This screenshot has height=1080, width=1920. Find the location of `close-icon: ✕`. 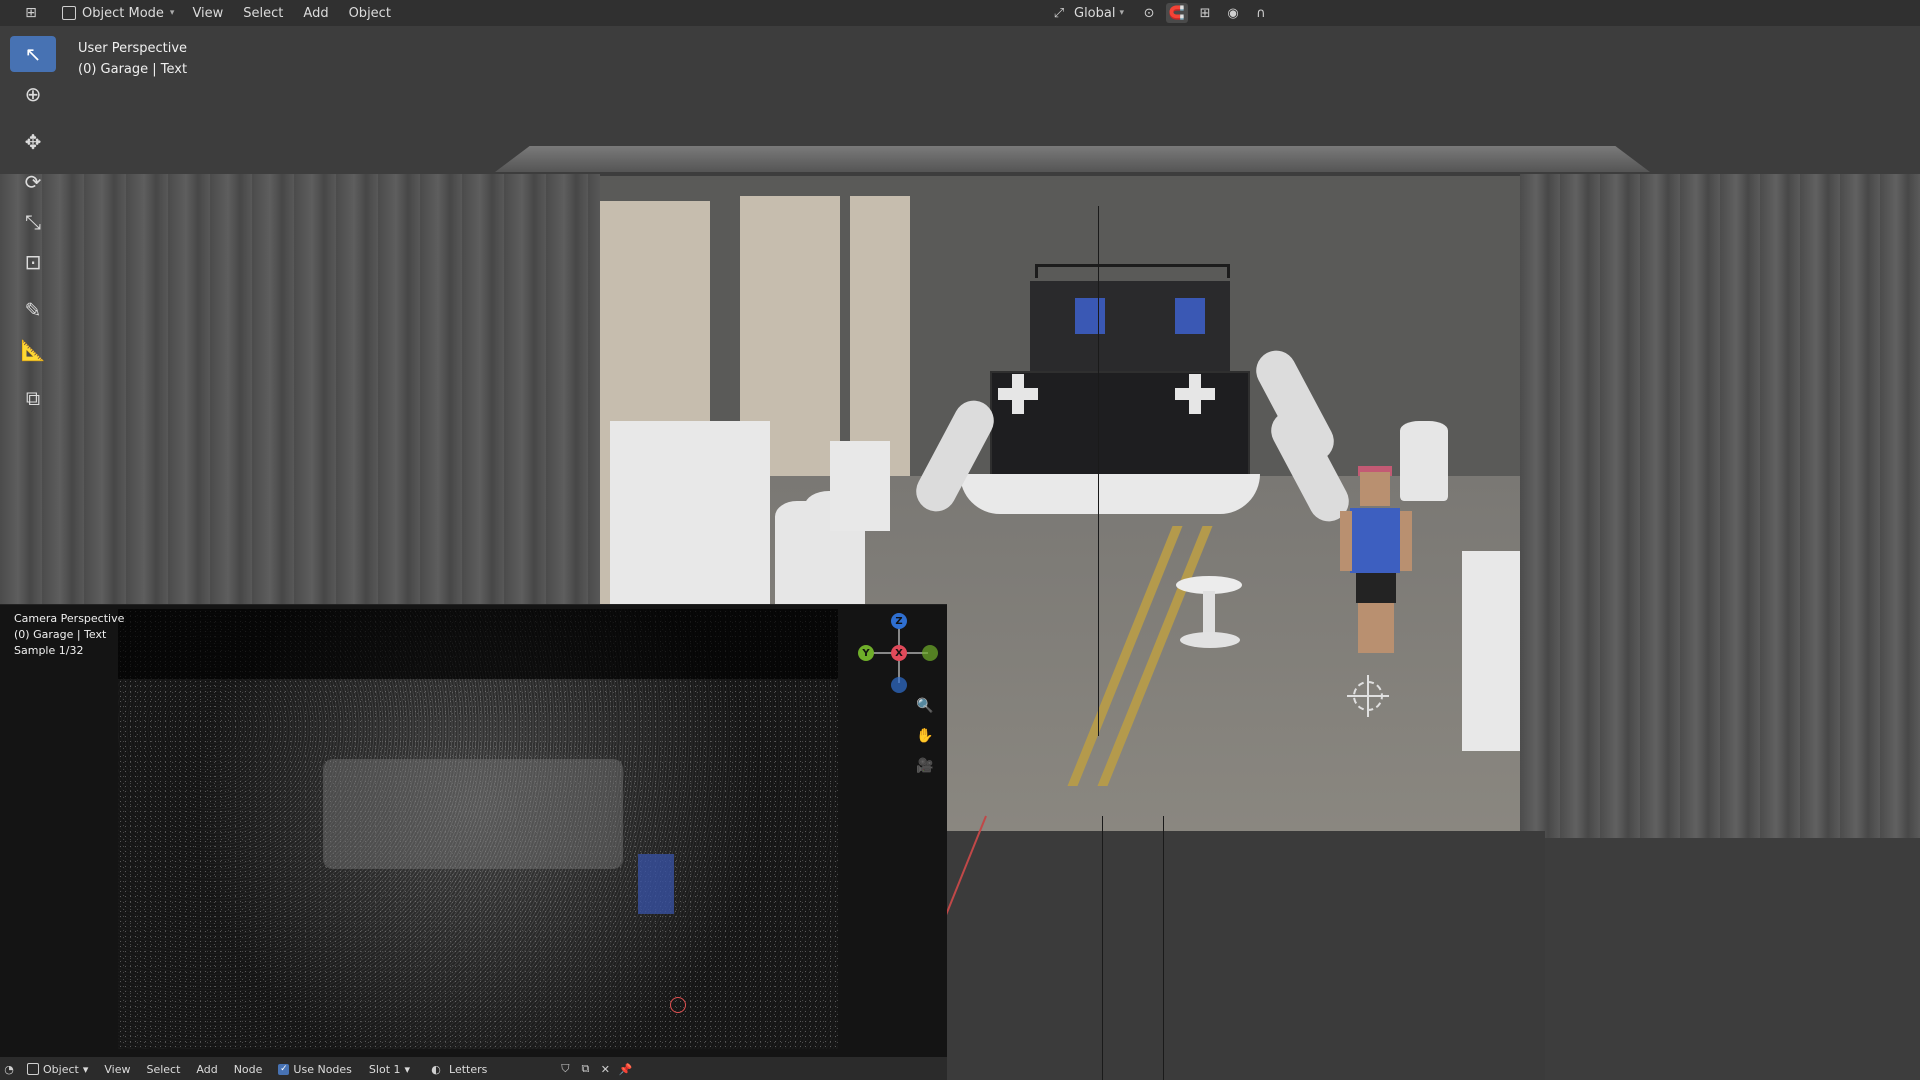

close-icon: ✕ is located at coordinates (605, 1069).